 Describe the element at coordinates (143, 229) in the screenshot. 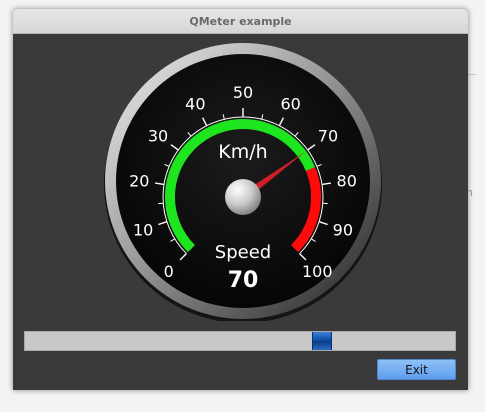

I see `scale-label: 10` at that location.